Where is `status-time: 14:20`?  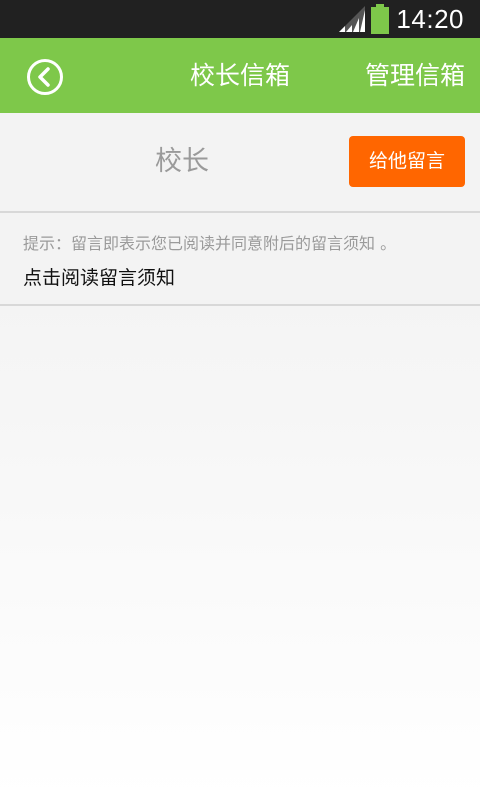 status-time: 14:20 is located at coordinates (430, 19).